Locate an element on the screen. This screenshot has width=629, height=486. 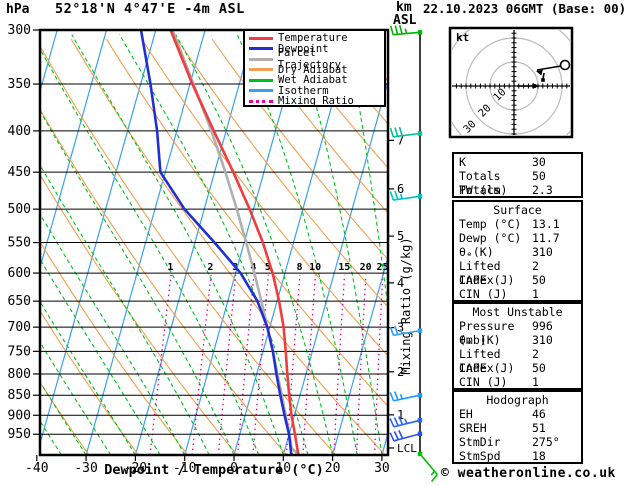
panel-row-value: 275° is located at coordinates (546, 442).